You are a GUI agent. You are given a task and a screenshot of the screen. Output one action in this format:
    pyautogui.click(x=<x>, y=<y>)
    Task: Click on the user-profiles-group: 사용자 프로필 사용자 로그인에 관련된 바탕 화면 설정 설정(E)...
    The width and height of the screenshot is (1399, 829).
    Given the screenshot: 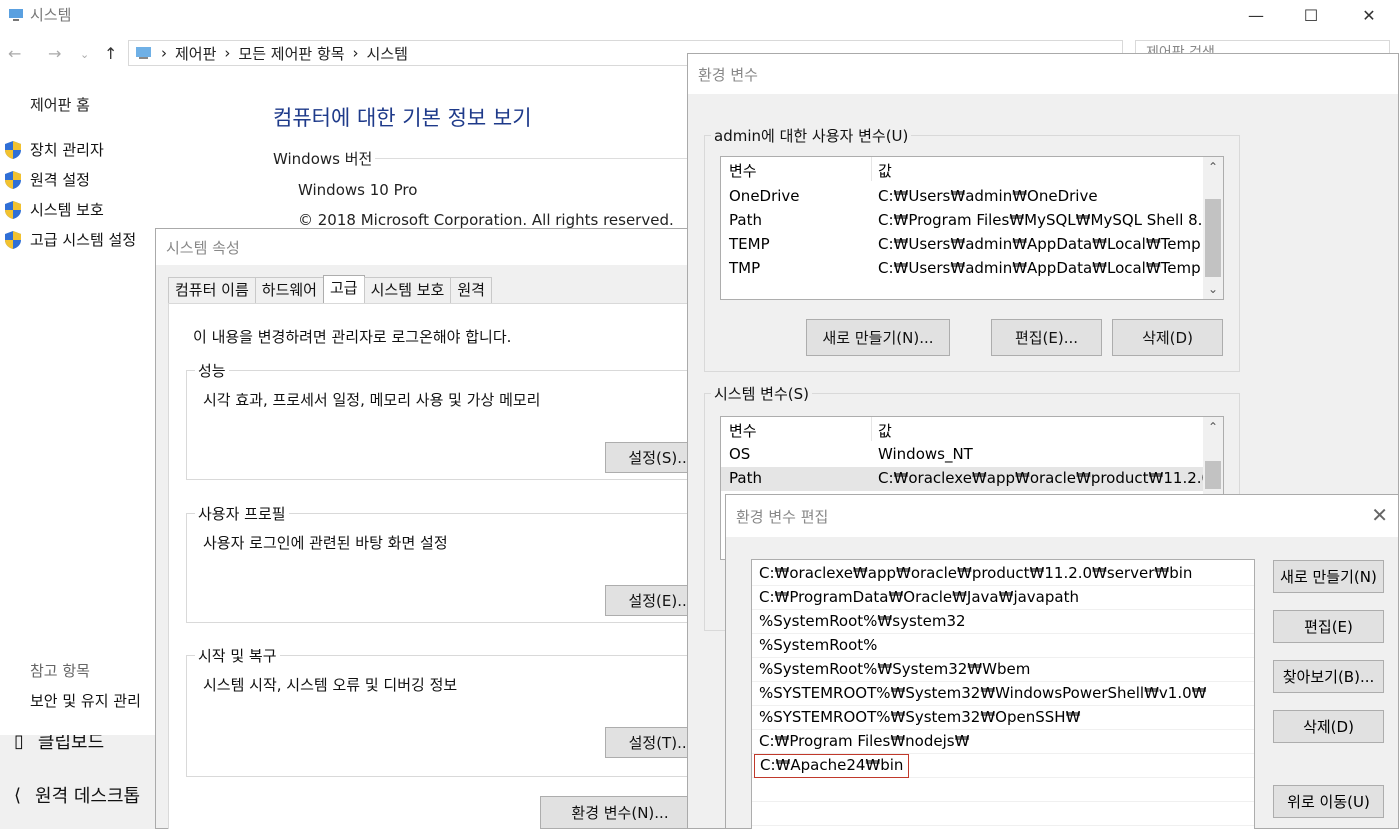 What is the action you would take?
    pyautogui.click(x=450, y=563)
    